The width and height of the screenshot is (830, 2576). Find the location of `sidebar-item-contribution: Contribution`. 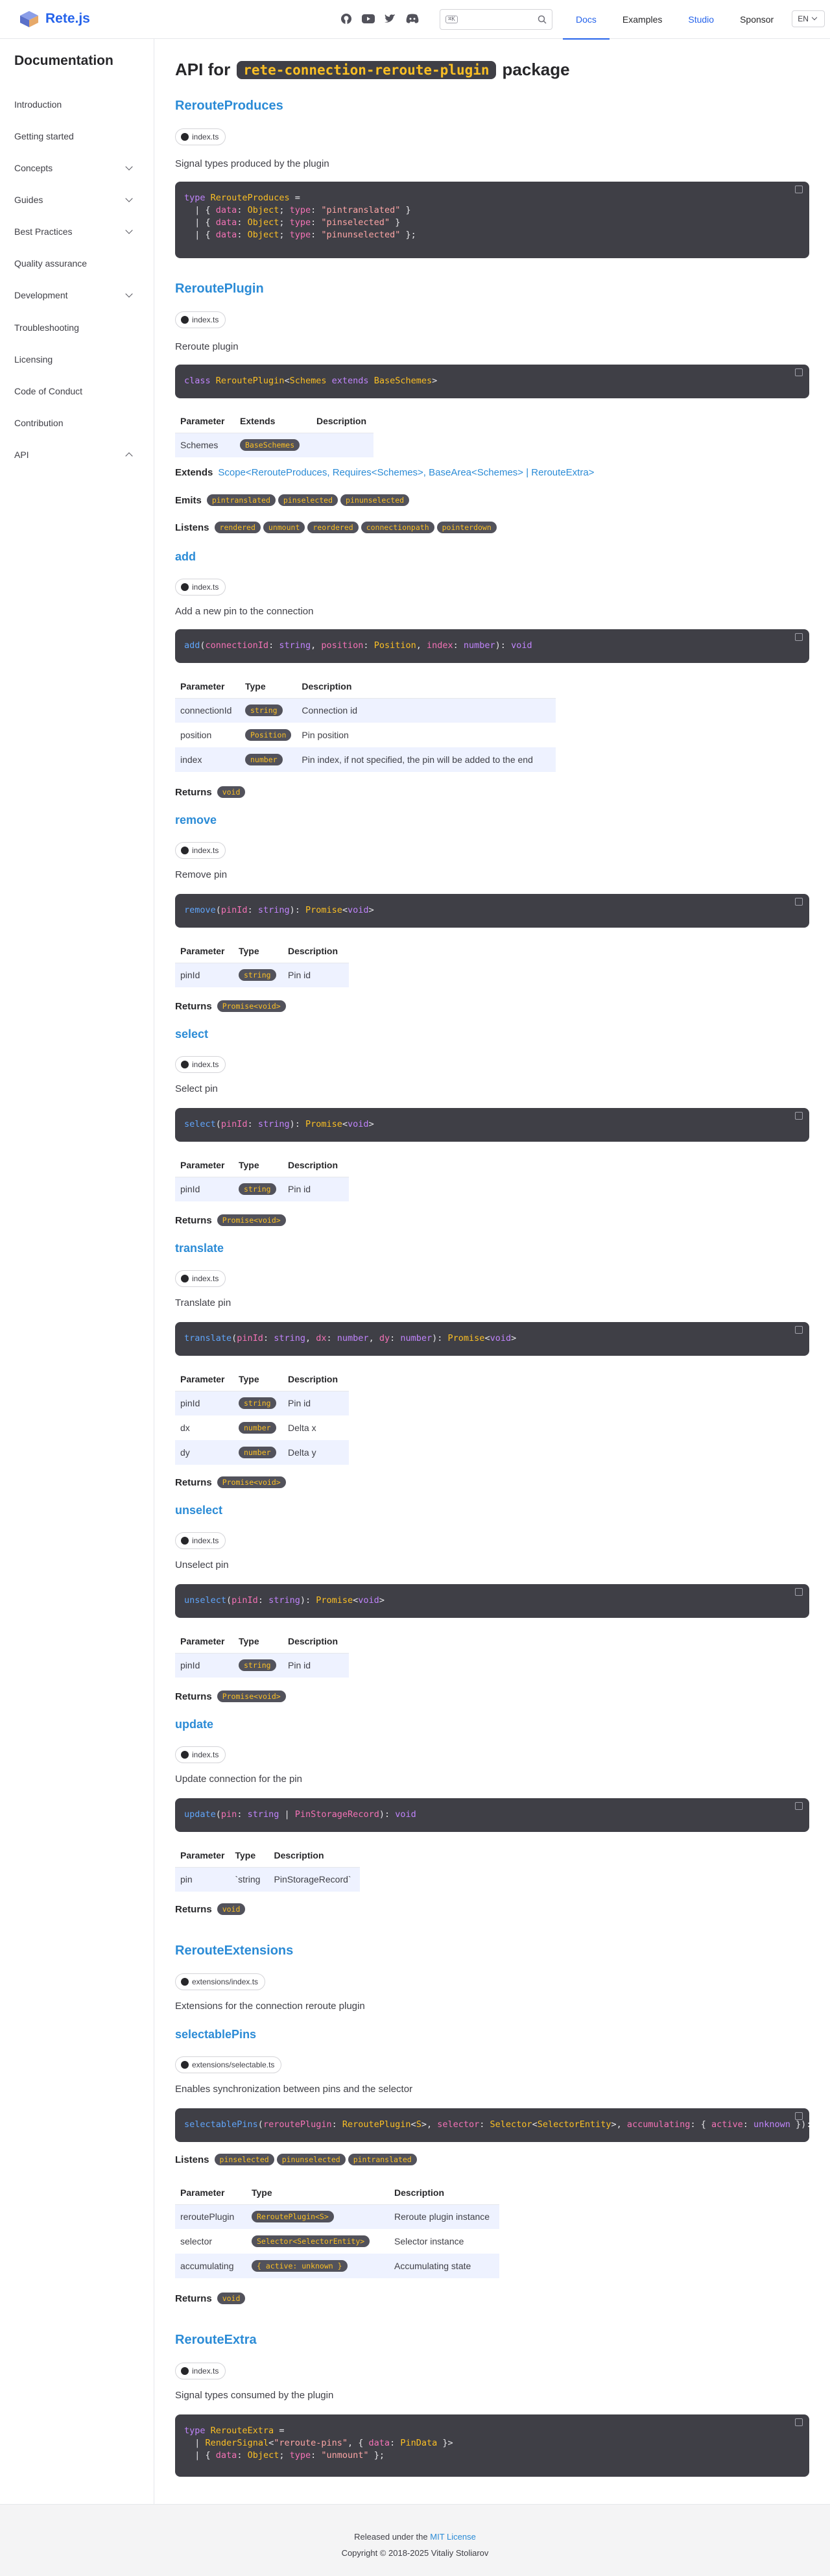

sidebar-item-contribution: Contribution is located at coordinates (74, 423).